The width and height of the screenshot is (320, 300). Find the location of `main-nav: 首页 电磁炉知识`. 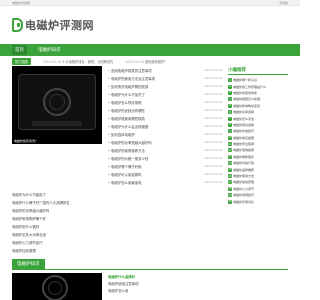

main-nav: 首页 电磁炉知识 is located at coordinates (150, 50).